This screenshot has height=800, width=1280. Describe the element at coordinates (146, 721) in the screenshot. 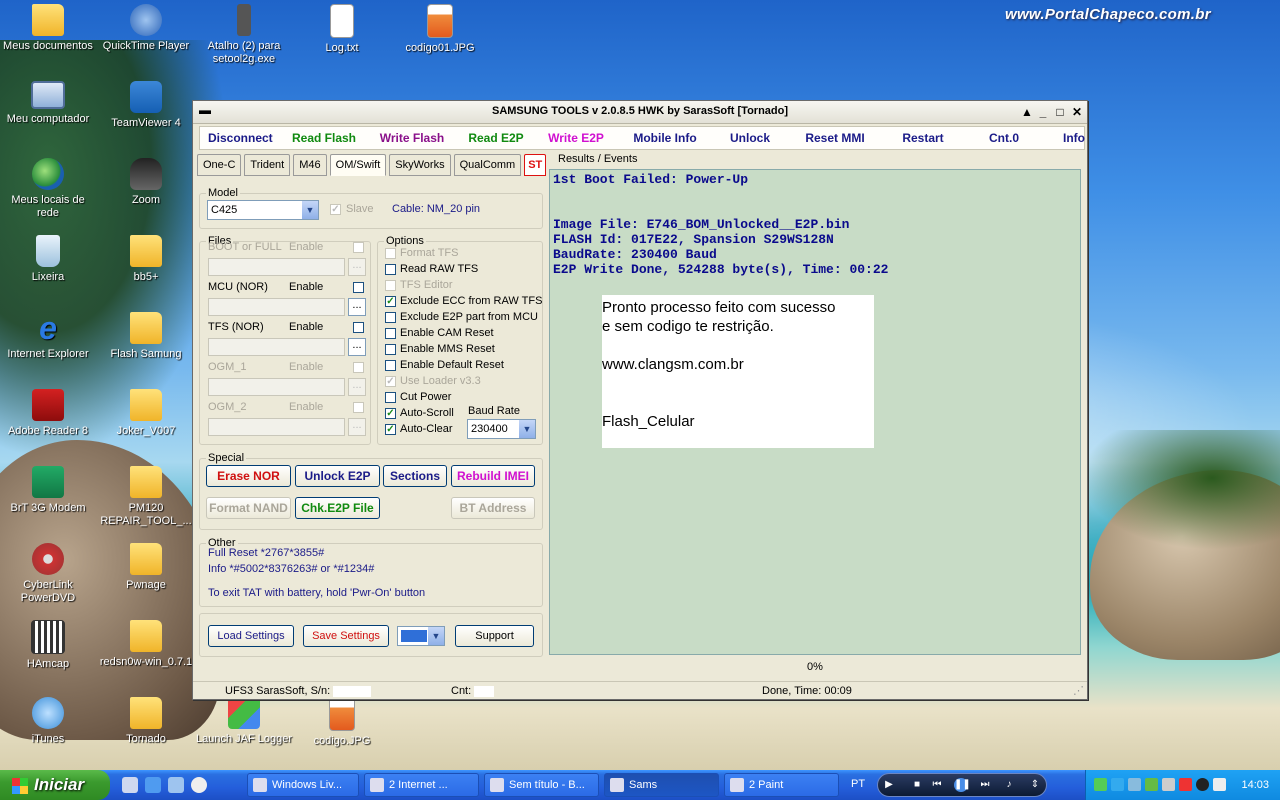

I see `desktop-icon-tornado: Tornado` at that location.